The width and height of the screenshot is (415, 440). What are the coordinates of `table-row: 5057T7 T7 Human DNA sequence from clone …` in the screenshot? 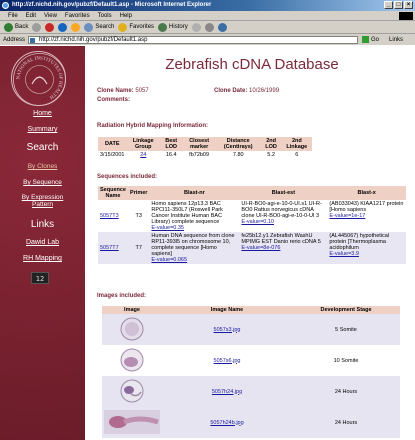 It's located at (252, 248).